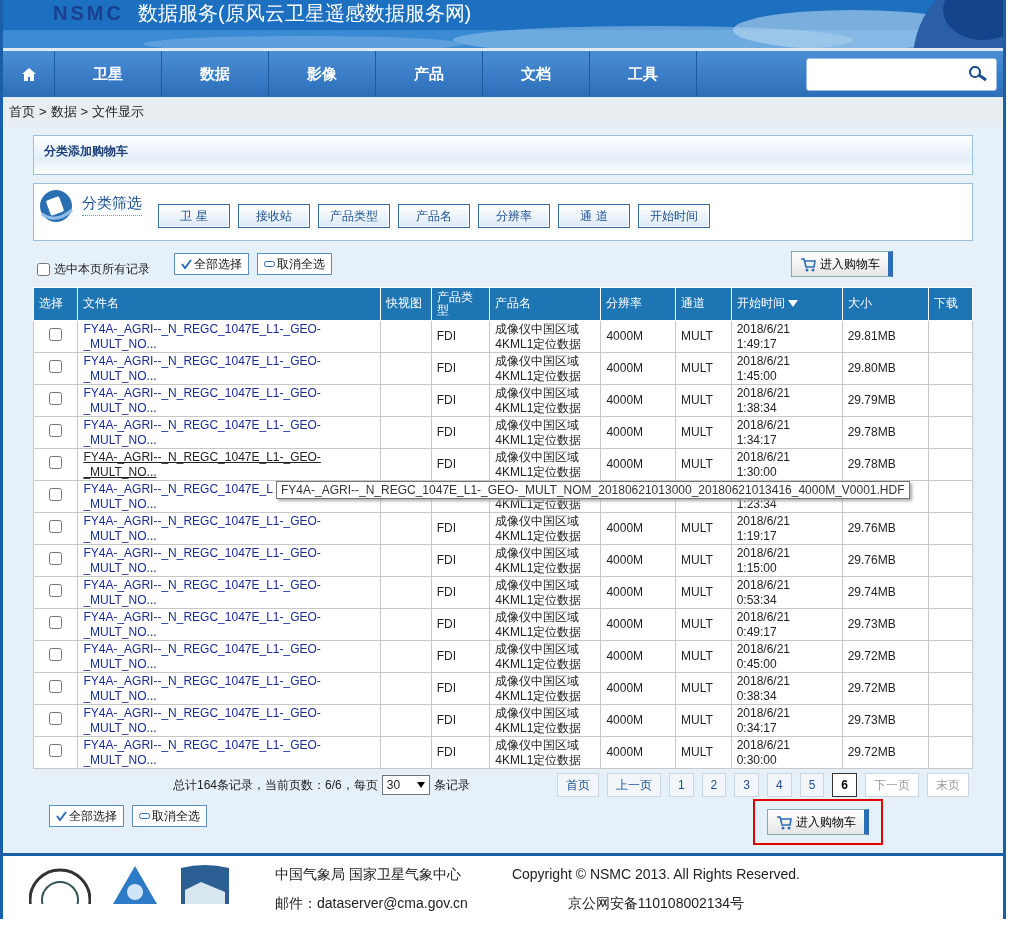 This screenshot has width=1012, height=934. What do you see at coordinates (55, 304) in the screenshot?
I see `column-header: 选择` at bounding box center [55, 304].